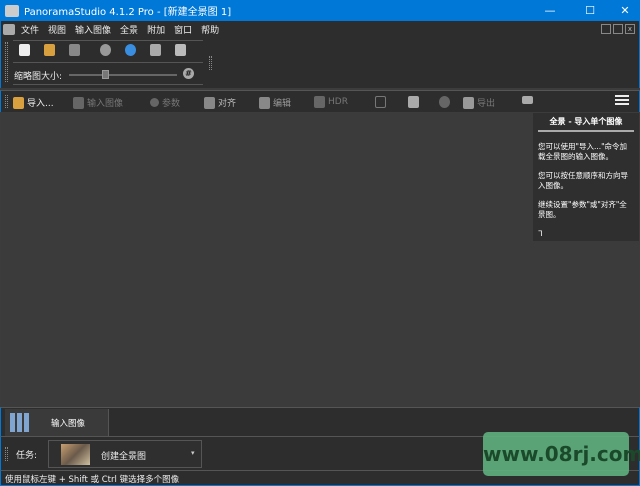 This screenshot has width=640, height=486. I want to click on align-button: 对齐, so click(220, 102).